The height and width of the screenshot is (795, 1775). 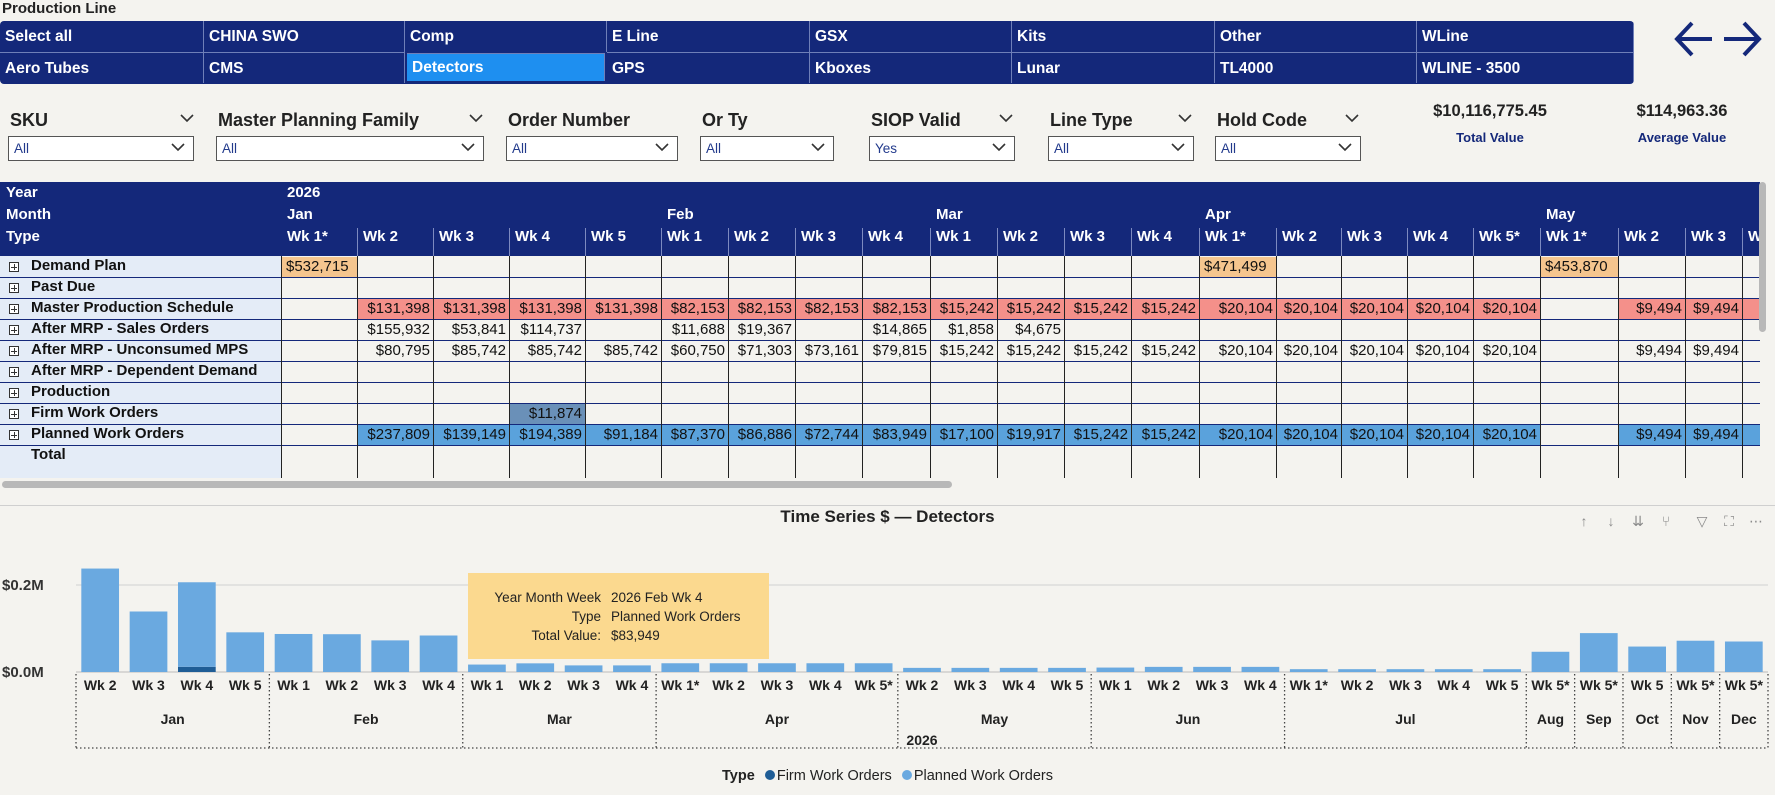 I want to click on slicer-item-other: Other, so click(x=1316, y=36).